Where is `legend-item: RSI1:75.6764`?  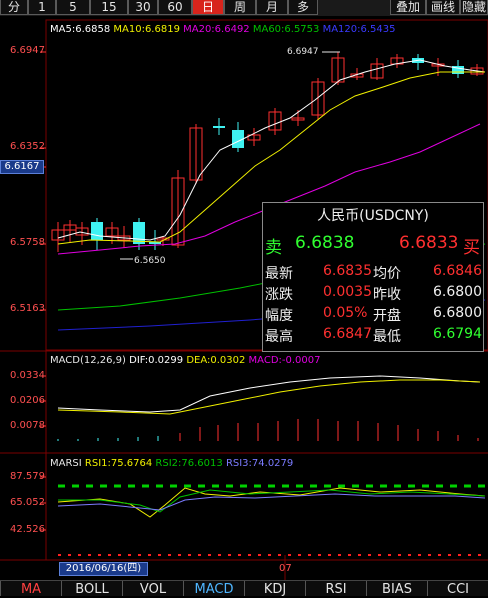 legend-item: RSI1:75.6764 is located at coordinates (120, 463).